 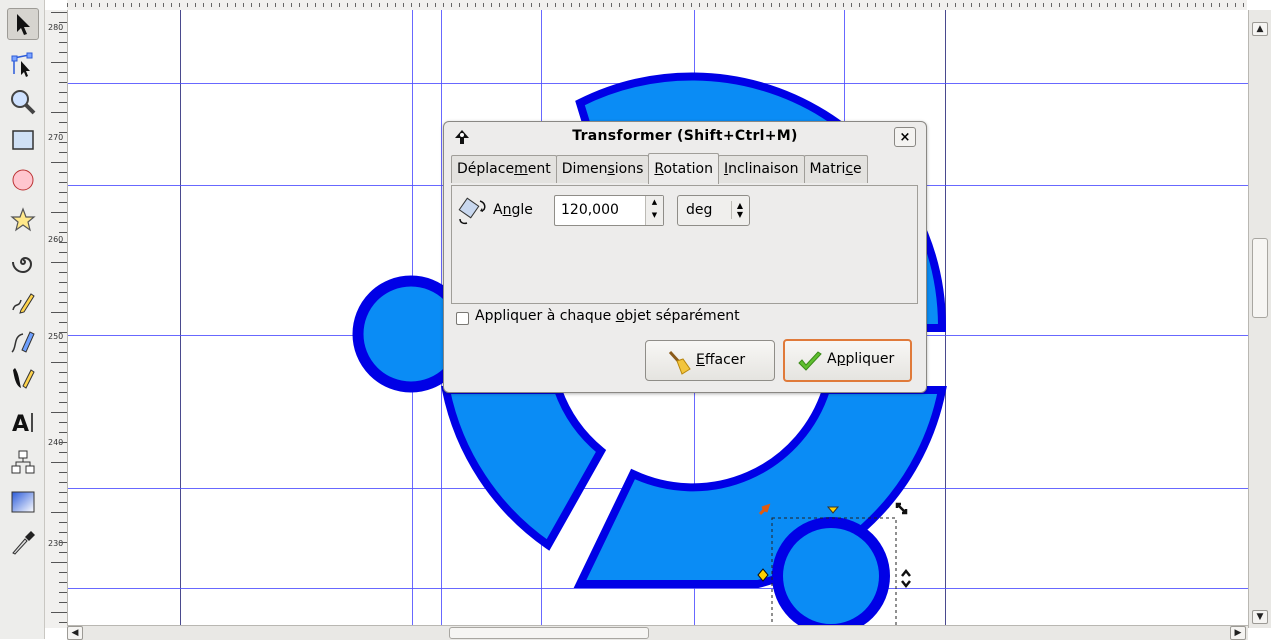 I want to click on horizontal-ruler, so click(x=657, y=5).